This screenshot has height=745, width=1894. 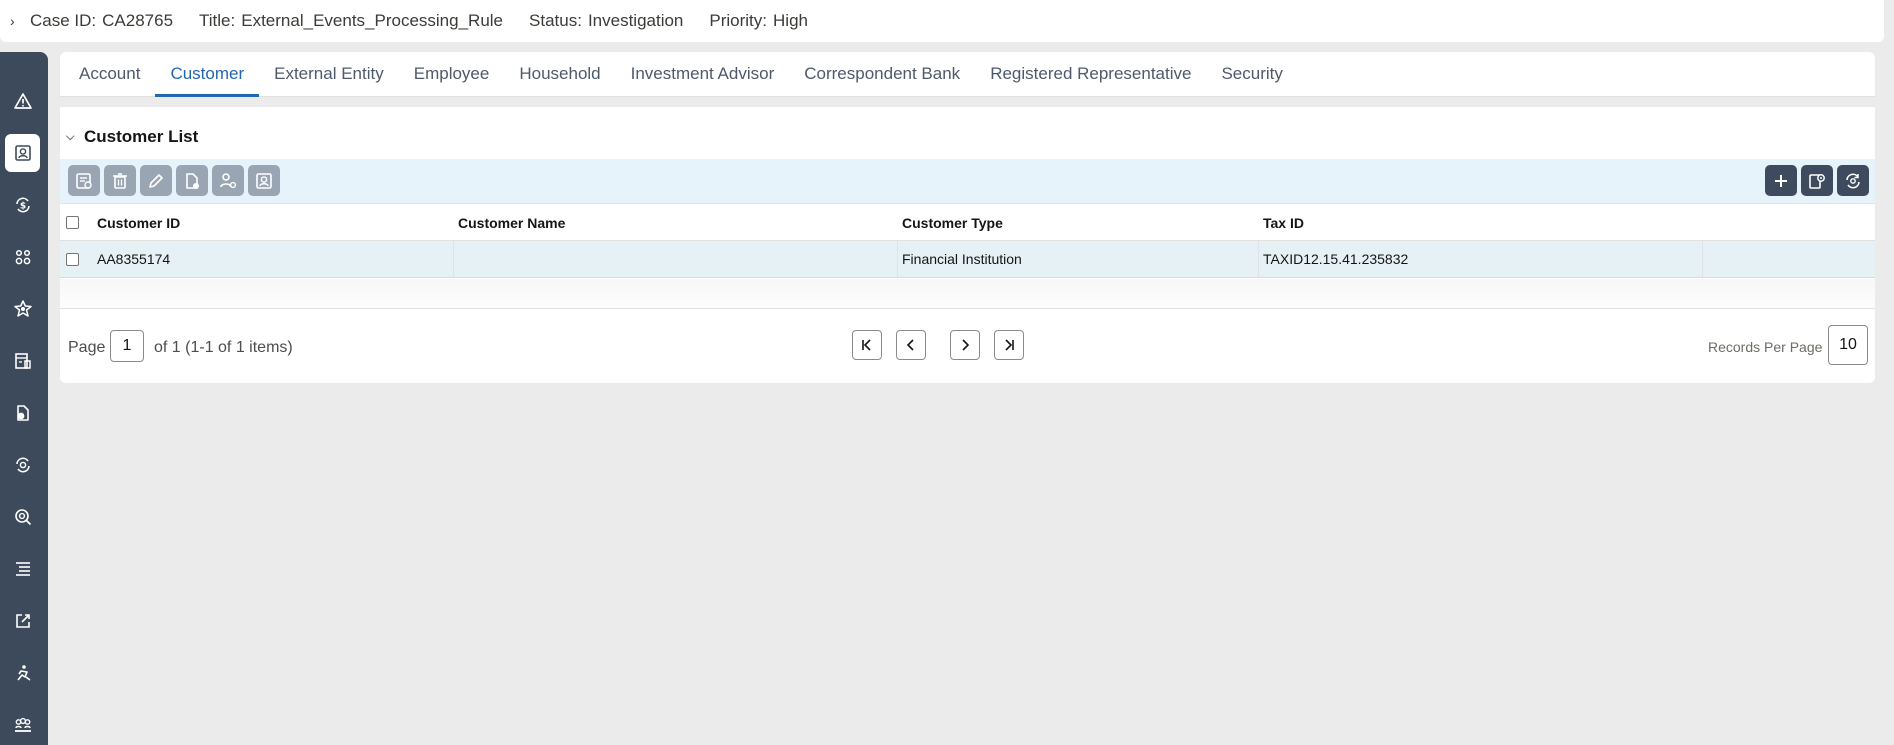 I want to click on tab-account: Account, so click(x=109, y=80).